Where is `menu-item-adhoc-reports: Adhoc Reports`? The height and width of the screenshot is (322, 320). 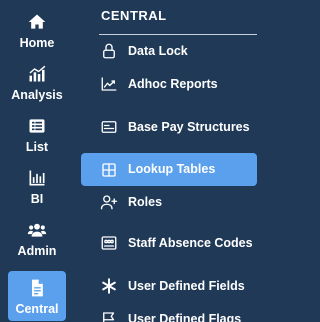
menu-item-adhoc-reports: Adhoc Reports is located at coordinates (169, 84).